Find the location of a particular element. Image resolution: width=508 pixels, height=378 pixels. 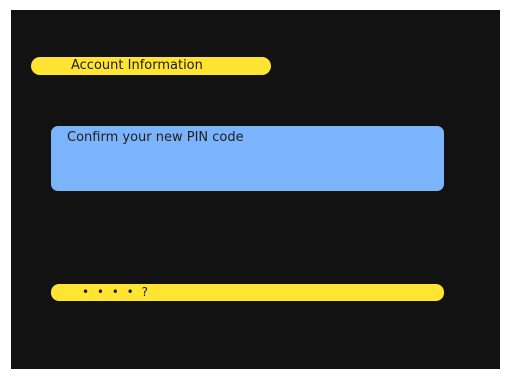

page-title: Account Information is located at coordinates (151, 66).